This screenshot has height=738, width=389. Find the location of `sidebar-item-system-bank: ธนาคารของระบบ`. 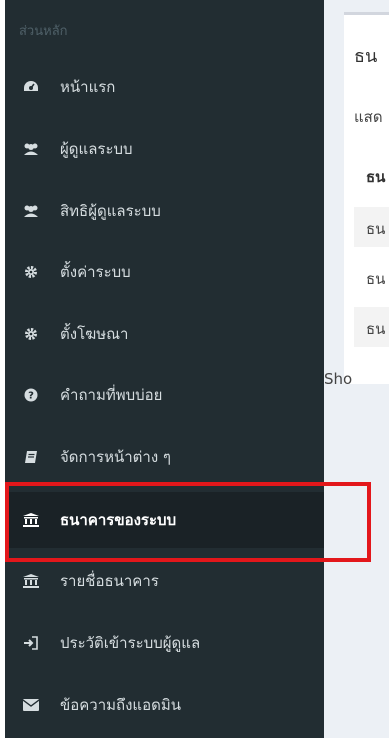

sidebar-item-system-bank: ธนาคารของระบบ is located at coordinates (164, 520).